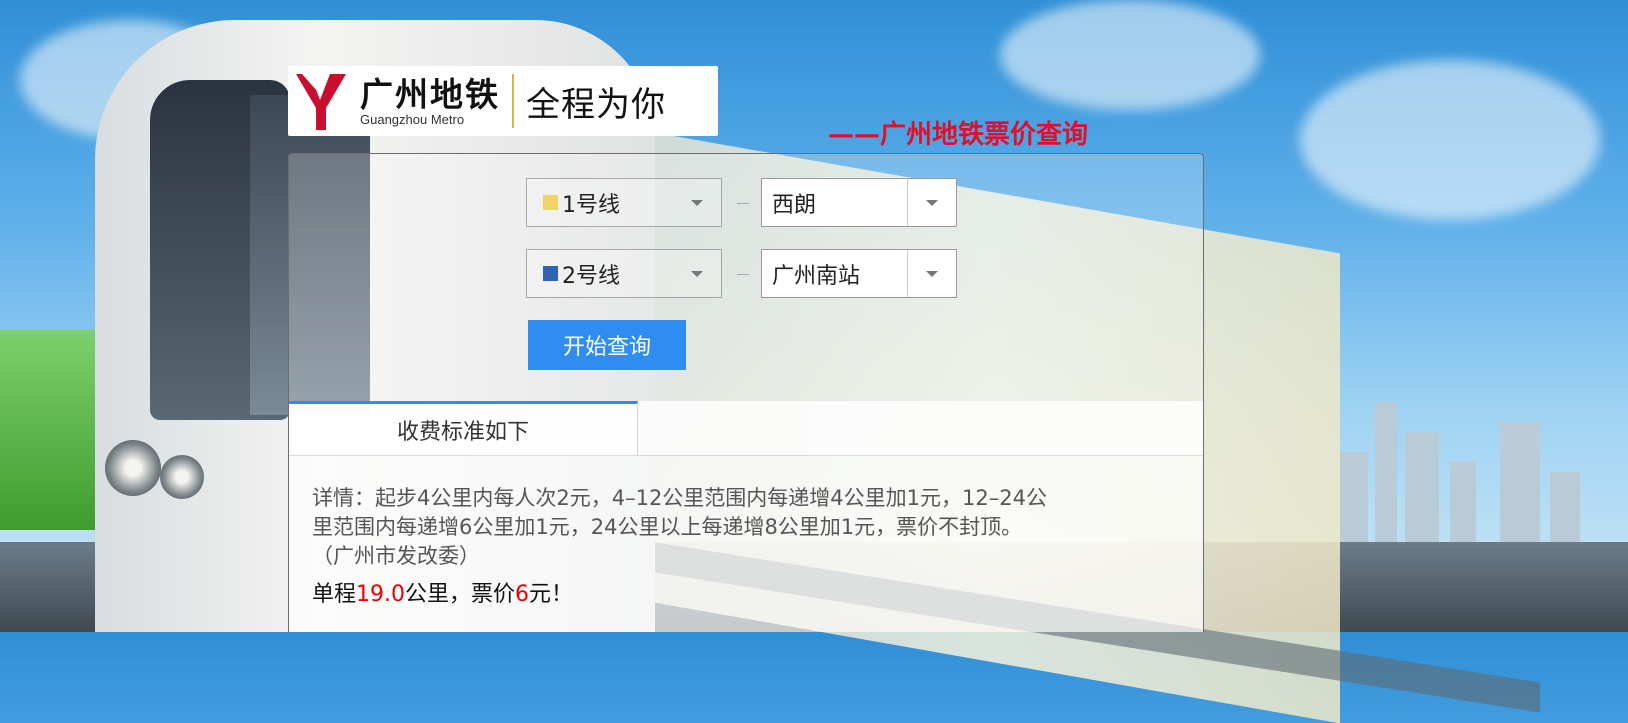 This screenshot has height=723, width=1628. Describe the element at coordinates (667, 527) in the screenshot. I see `fare-detail-line: 里范围内每递增6公里加1元，24公里以上每递增8公里加1元，票价不封顶。` at that location.